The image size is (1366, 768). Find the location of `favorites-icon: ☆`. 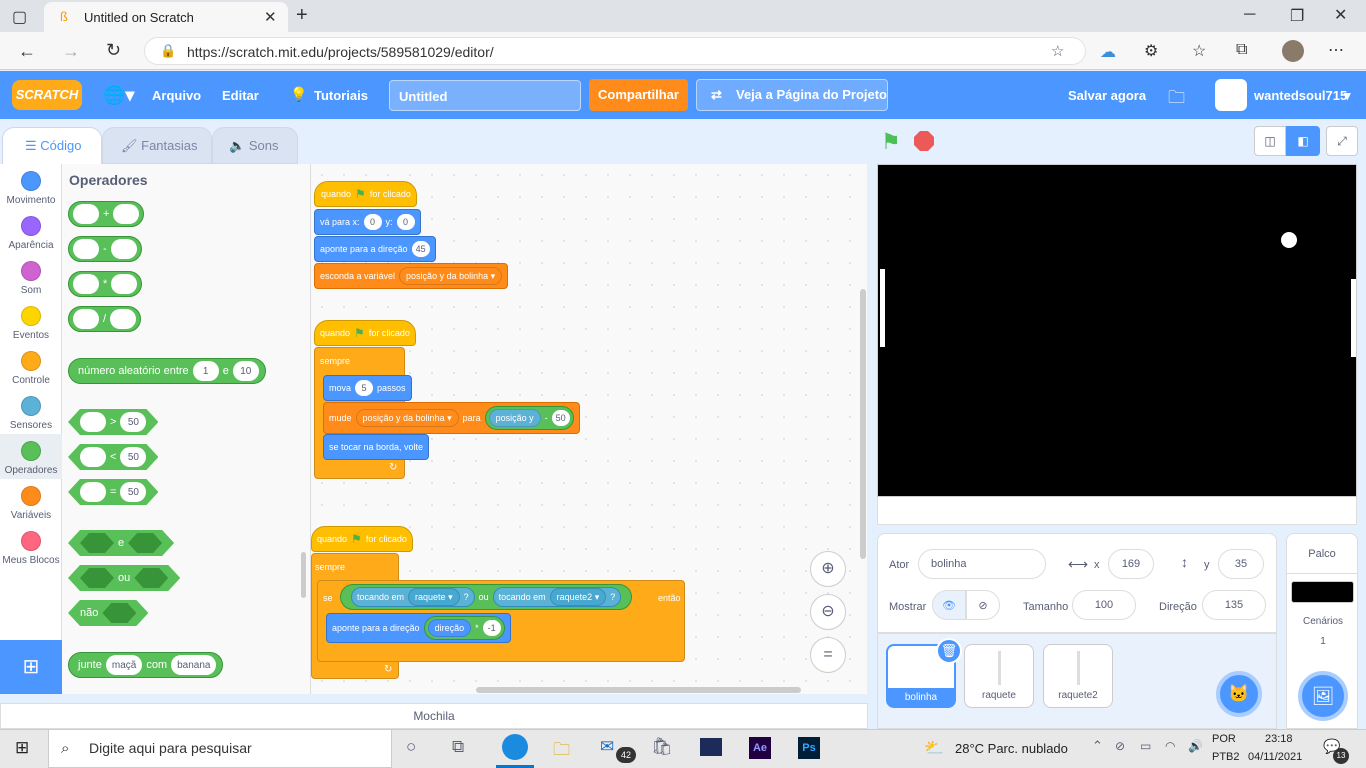

favorites-icon: ☆ is located at coordinates (1199, 51).